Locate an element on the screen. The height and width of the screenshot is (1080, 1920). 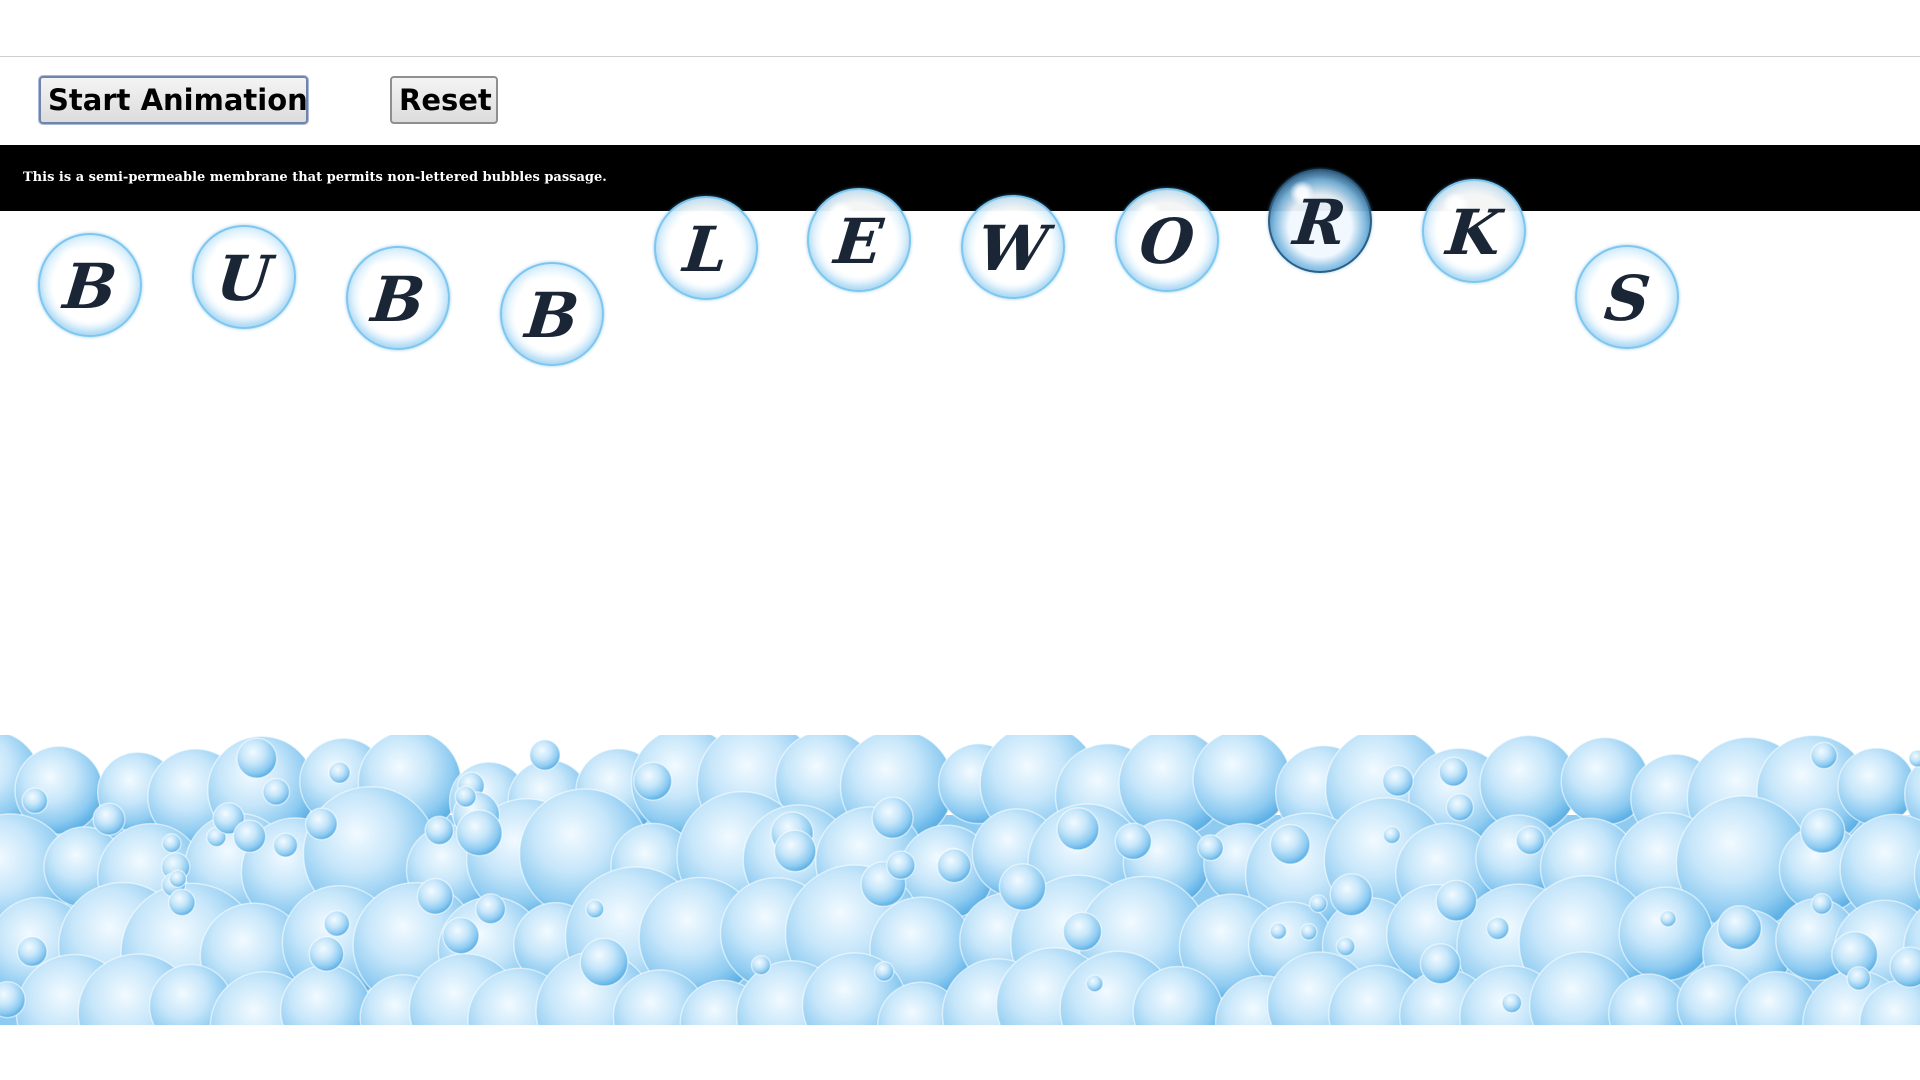
bubble-letter: R is located at coordinates (1320, 222).